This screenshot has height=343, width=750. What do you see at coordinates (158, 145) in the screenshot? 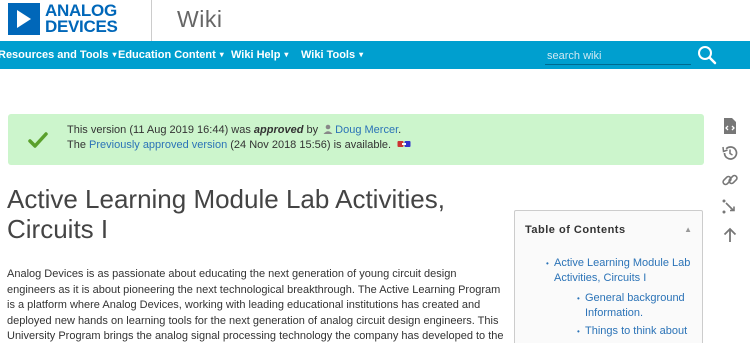
I see `previous-version-link: Previously approved version` at bounding box center [158, 145].